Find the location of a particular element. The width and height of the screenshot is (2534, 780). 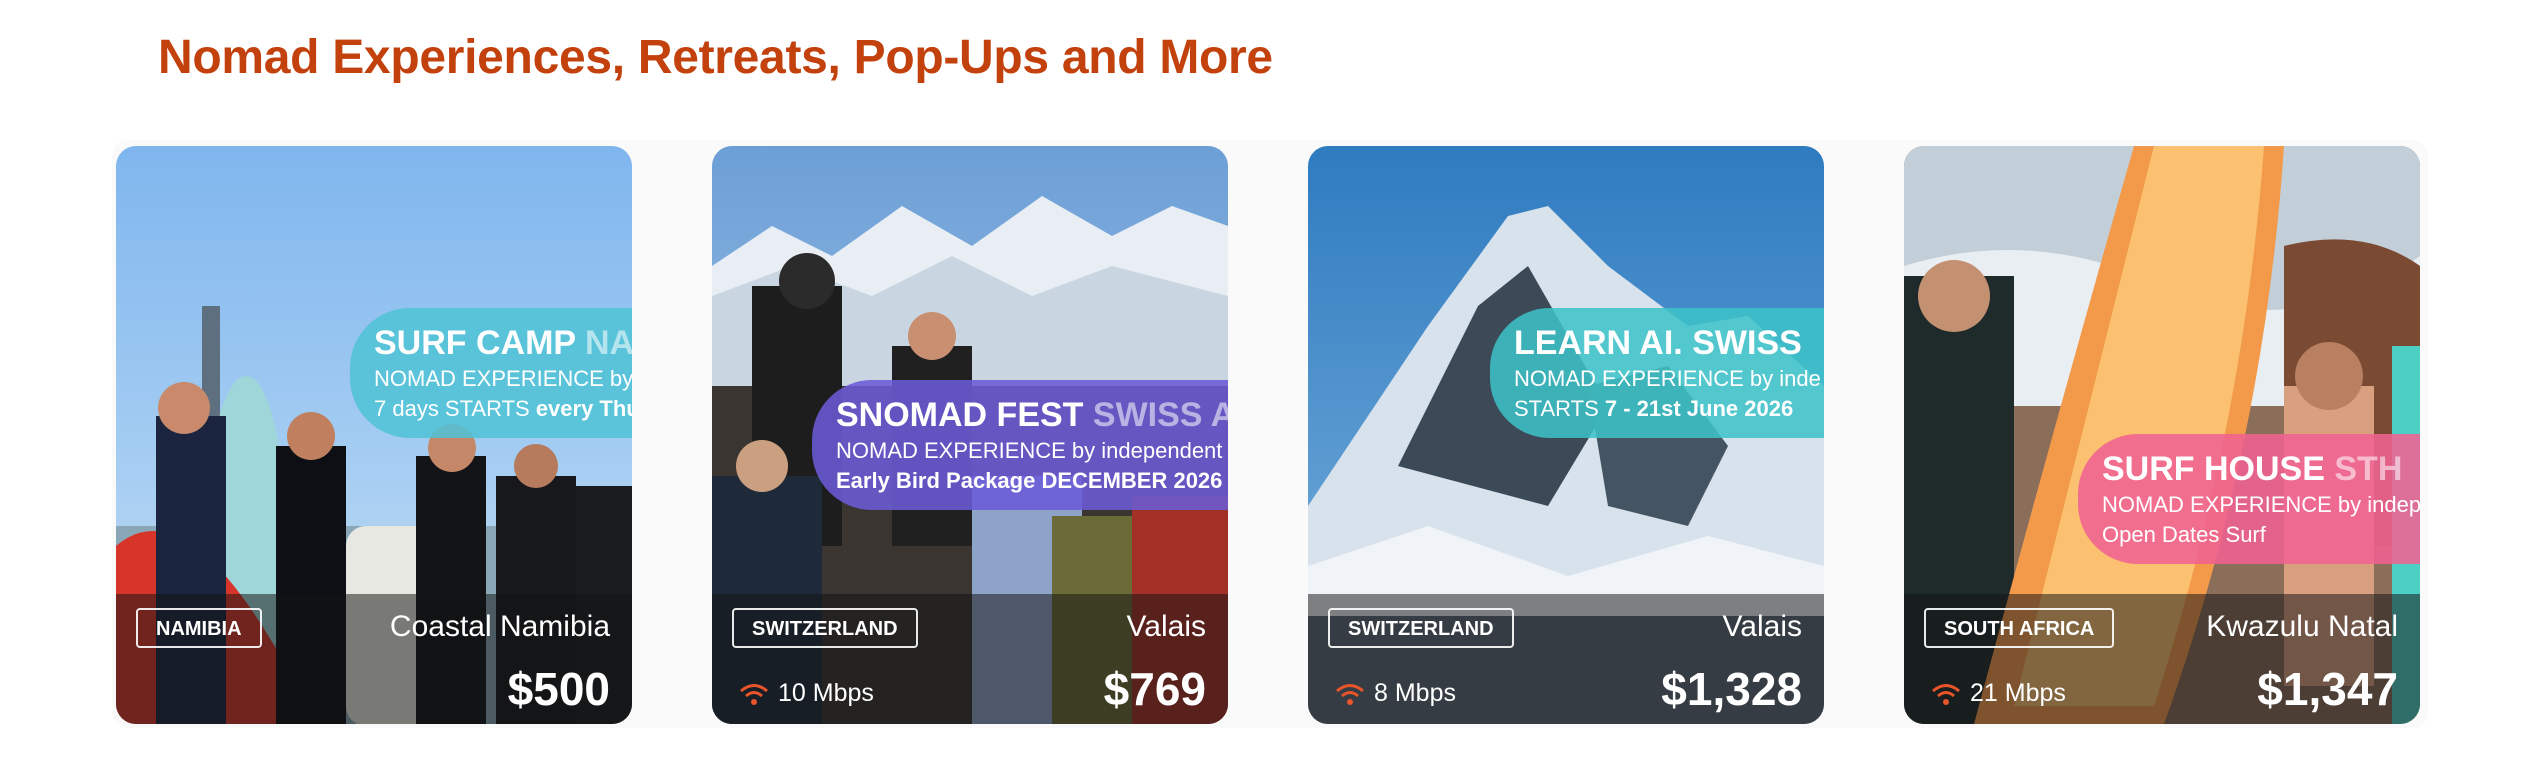

price: $1,347 is located at coordinates (2327, 689).